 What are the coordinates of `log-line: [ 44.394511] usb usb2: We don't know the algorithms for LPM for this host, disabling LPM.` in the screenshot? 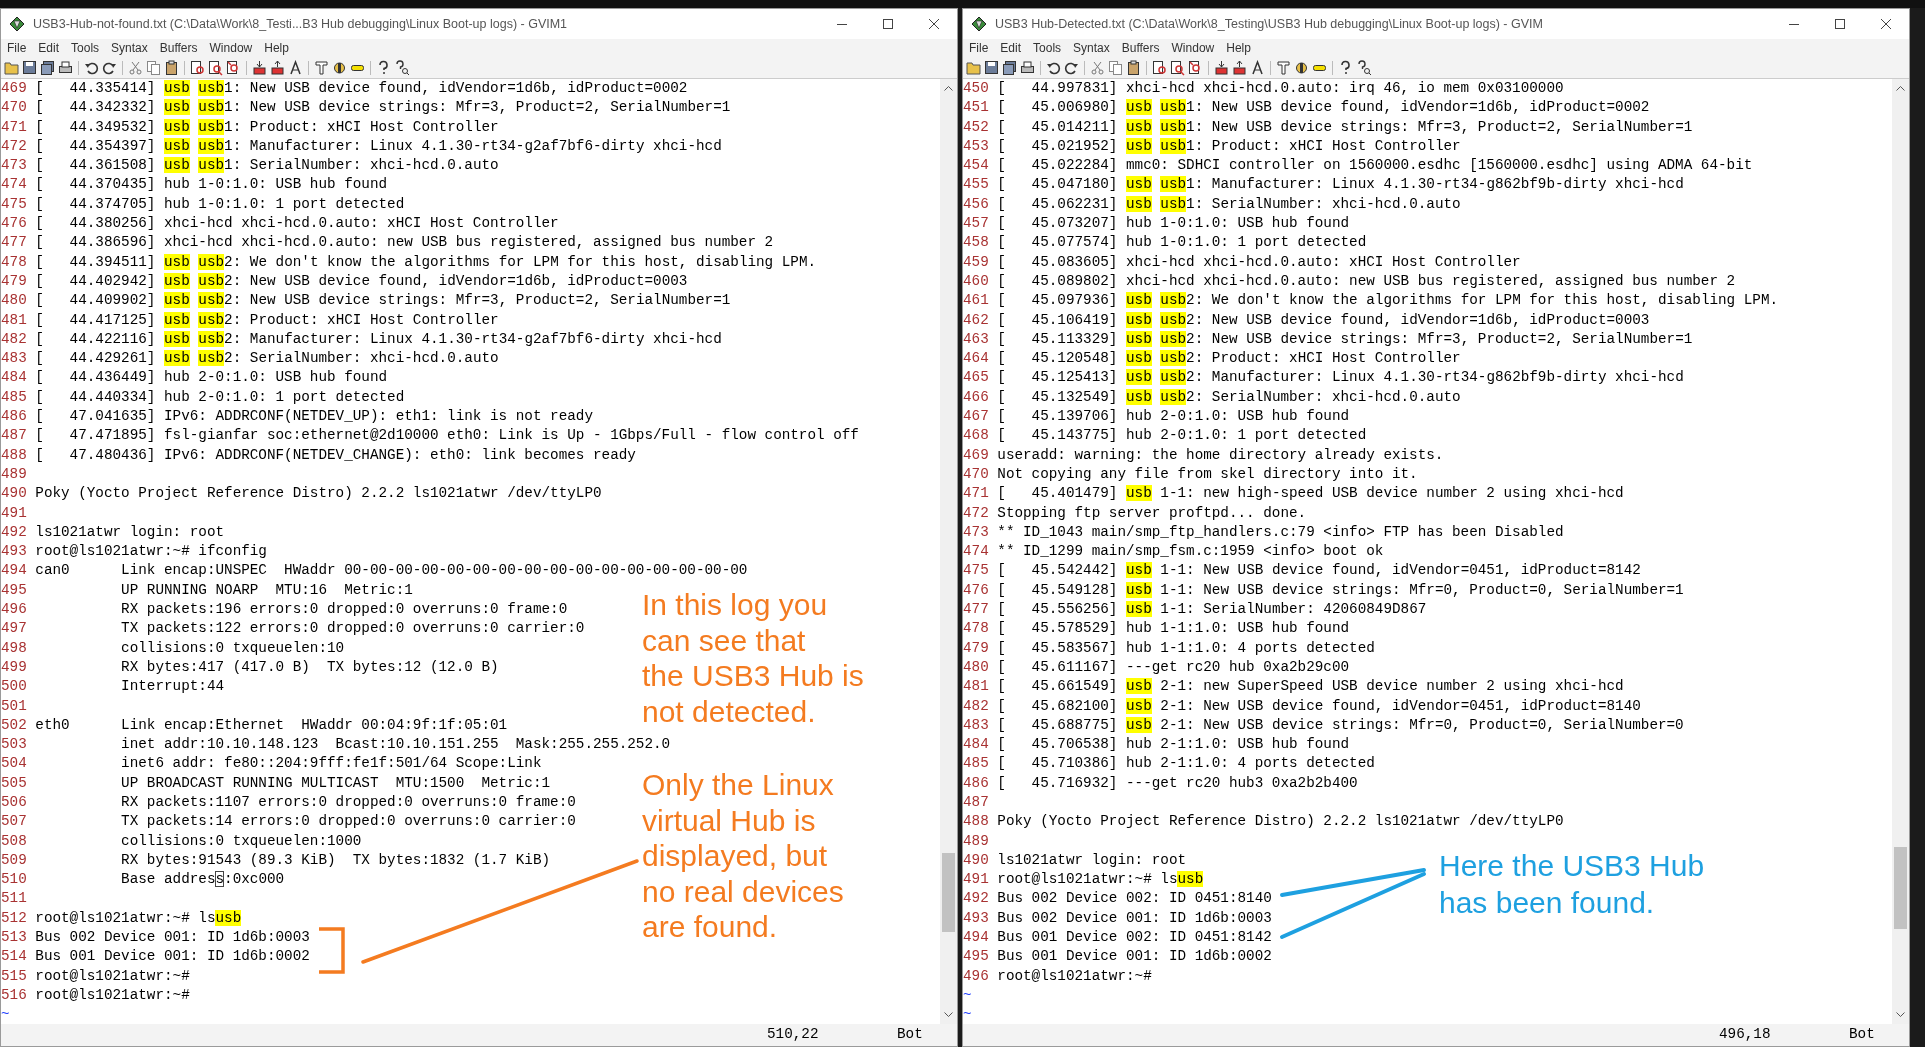 It's located at (426, 262).